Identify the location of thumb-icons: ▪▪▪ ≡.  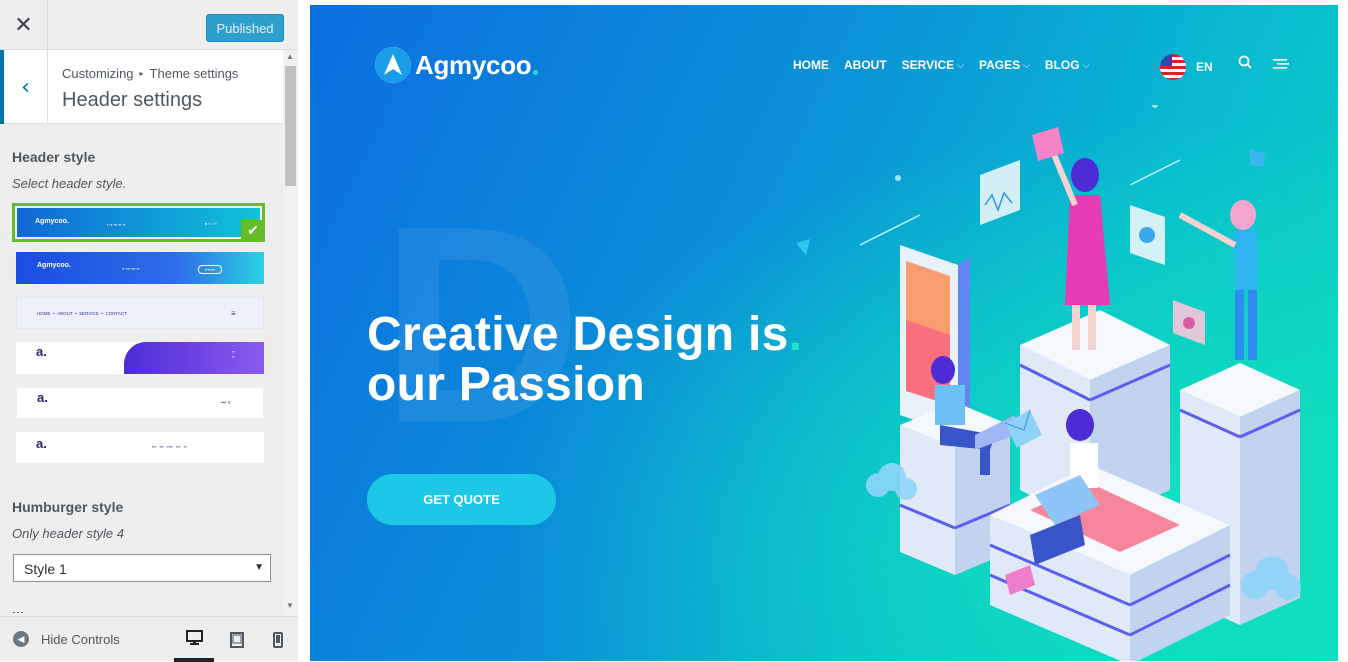
(226, 403).